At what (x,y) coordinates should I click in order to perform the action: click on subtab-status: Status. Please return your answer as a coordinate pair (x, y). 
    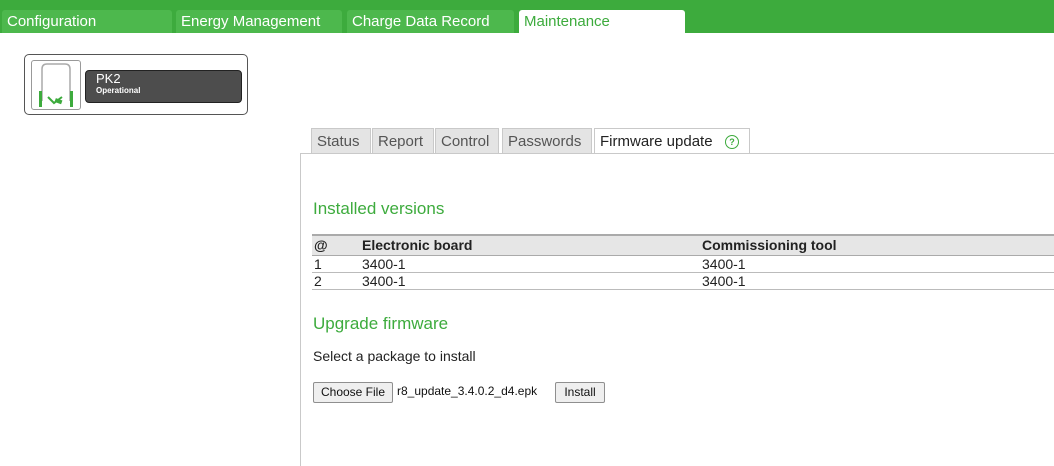
    Looking at the image, I should click on (341, 140).